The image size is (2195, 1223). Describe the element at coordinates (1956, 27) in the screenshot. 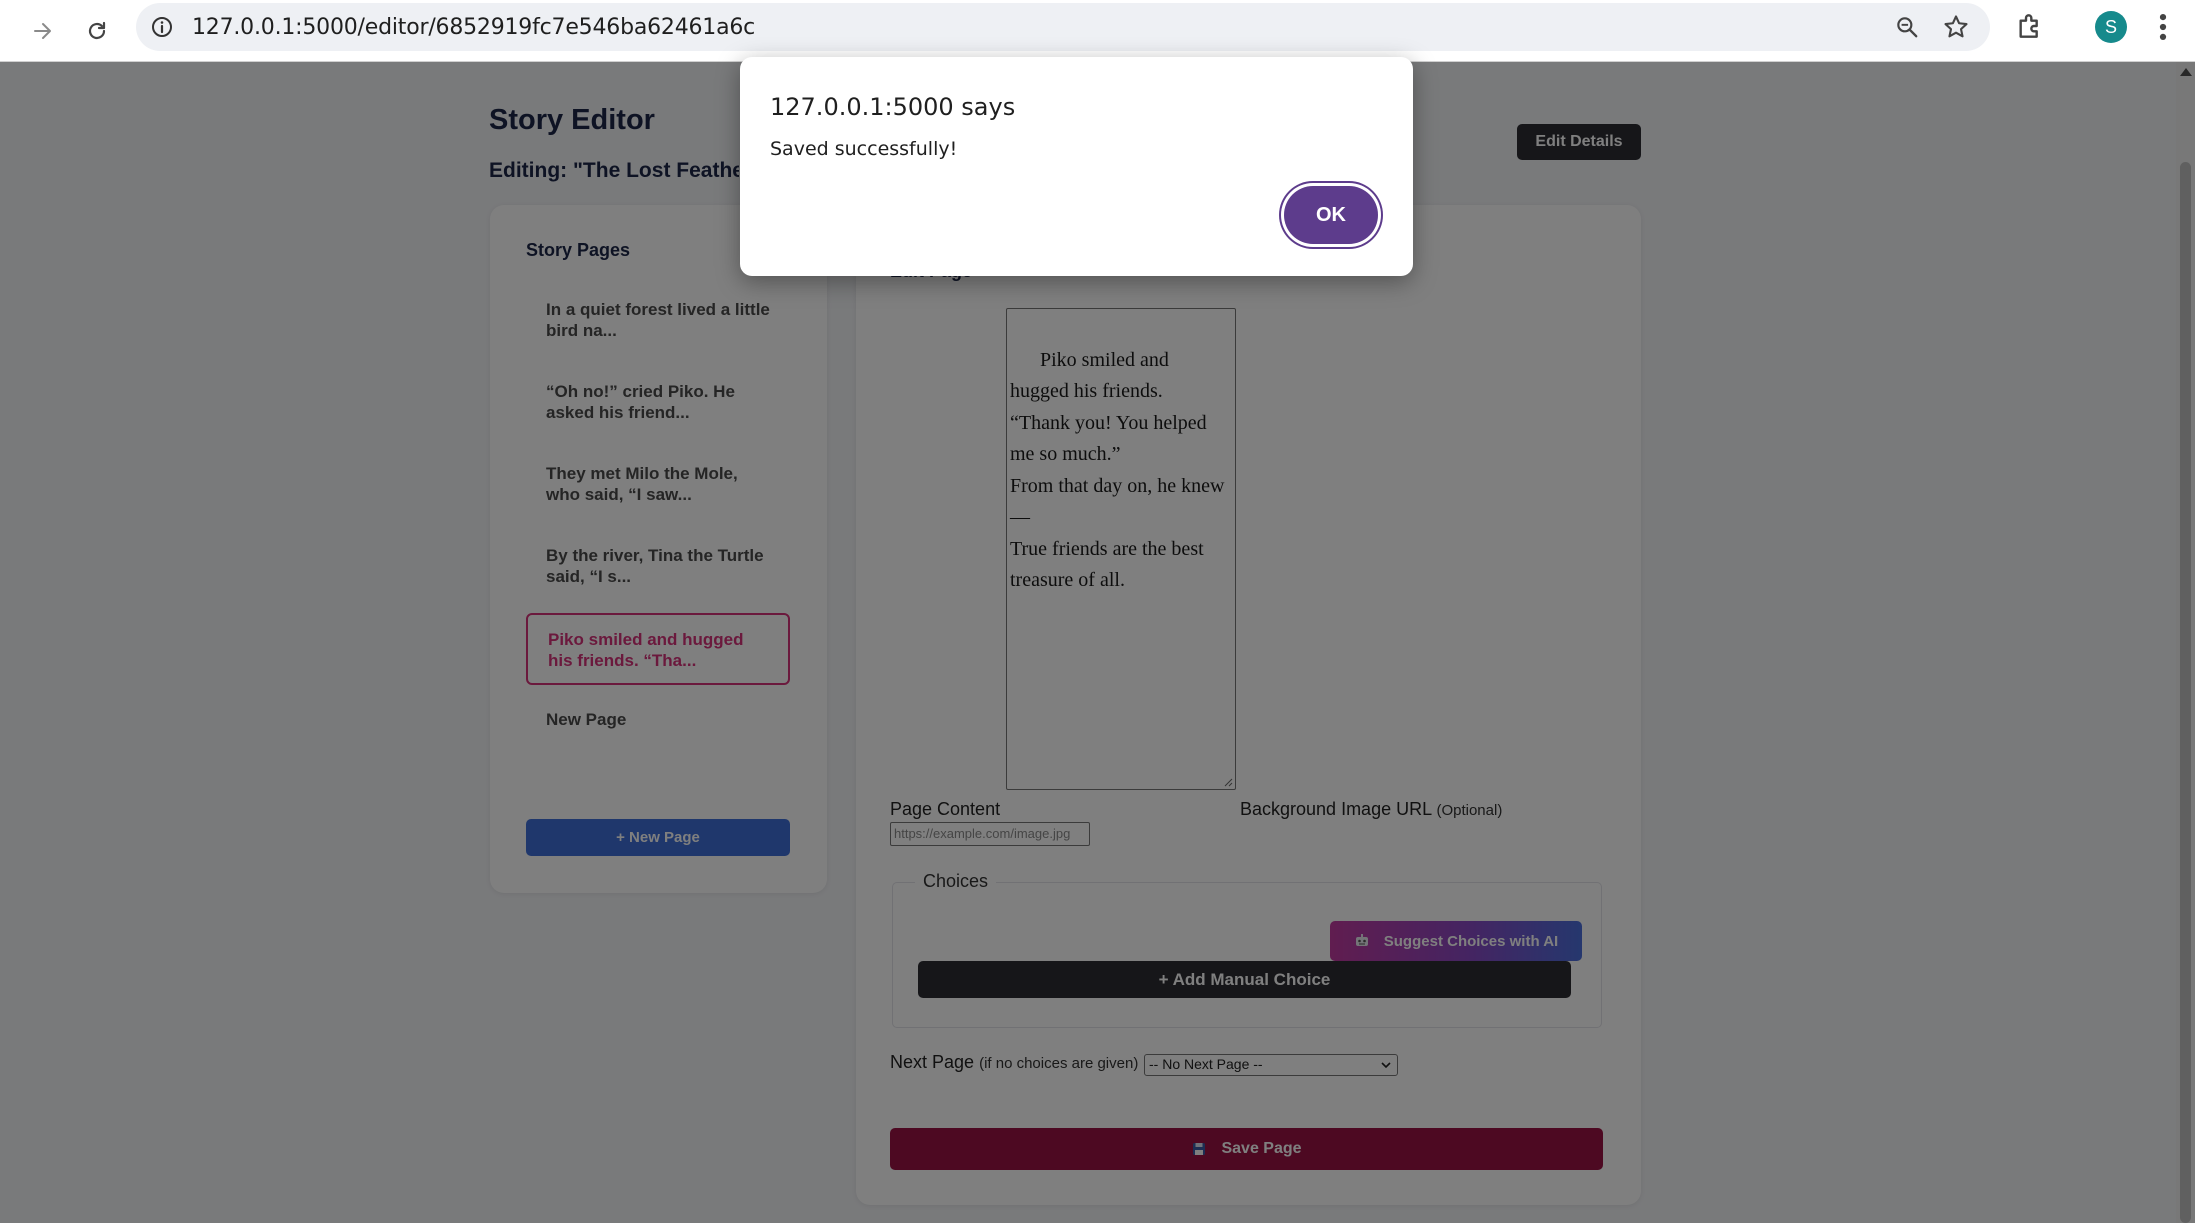

I see `bookmark-star-icon` at that location.